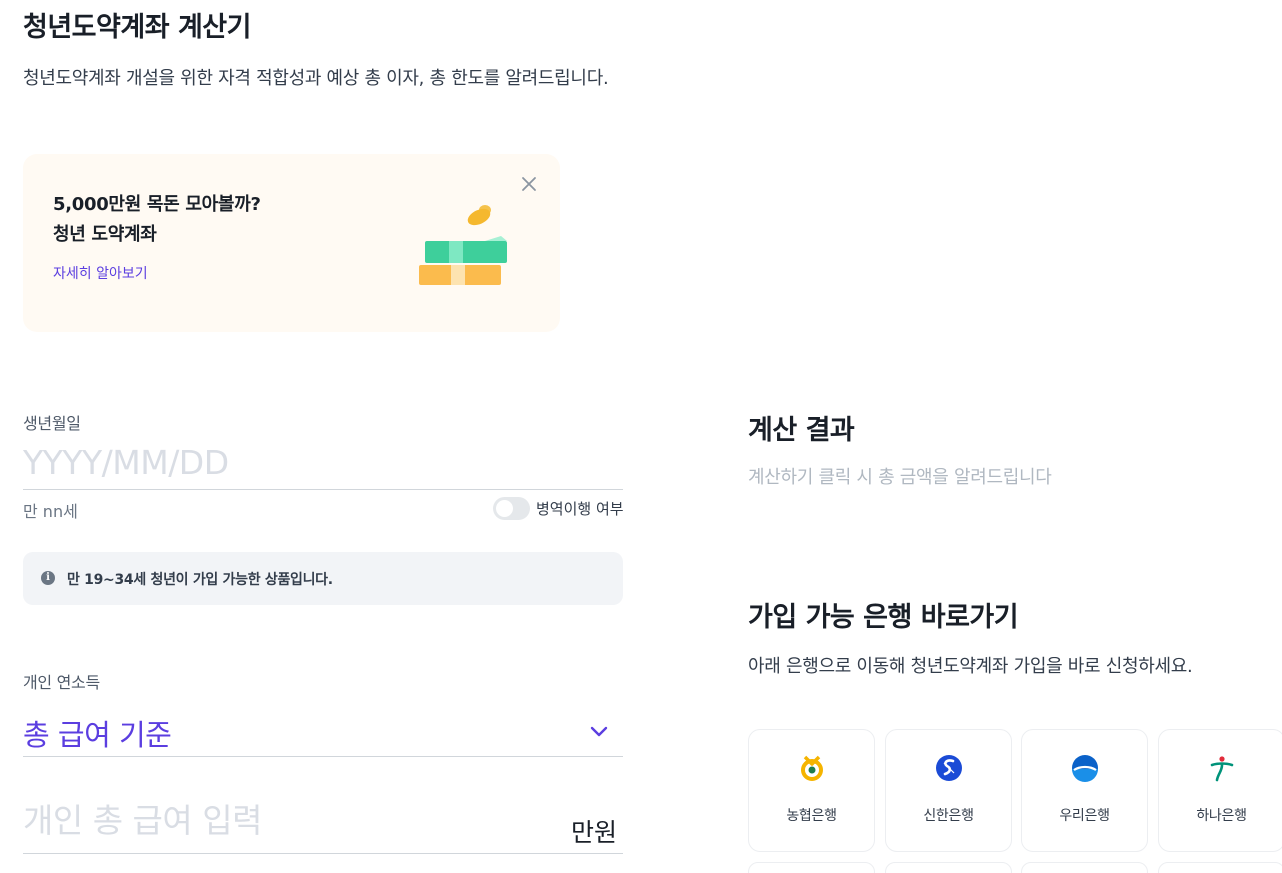 The width and height of the screenshot is (1282, 873). Describe the element at coordinates (883, 617) in the screenshot. I see `banks-title: 가입 가능 은행 바로가기` at that location.